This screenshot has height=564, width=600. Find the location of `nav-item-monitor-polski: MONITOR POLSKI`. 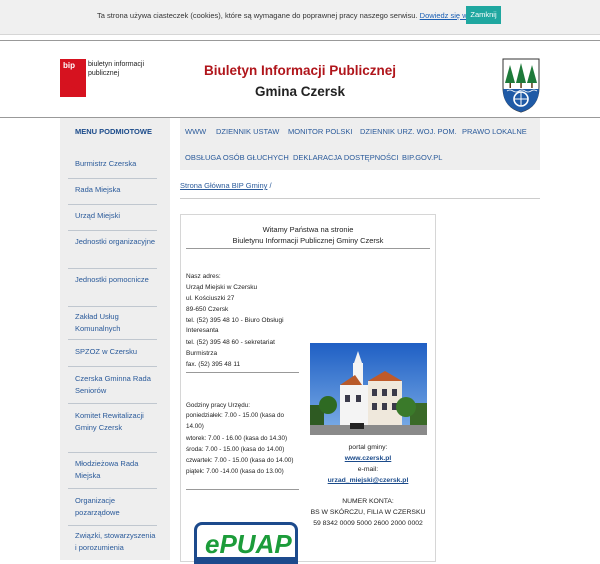

nav-item-monitor-polski: MONITOR POLSKI is located at coordinates (320, 131).